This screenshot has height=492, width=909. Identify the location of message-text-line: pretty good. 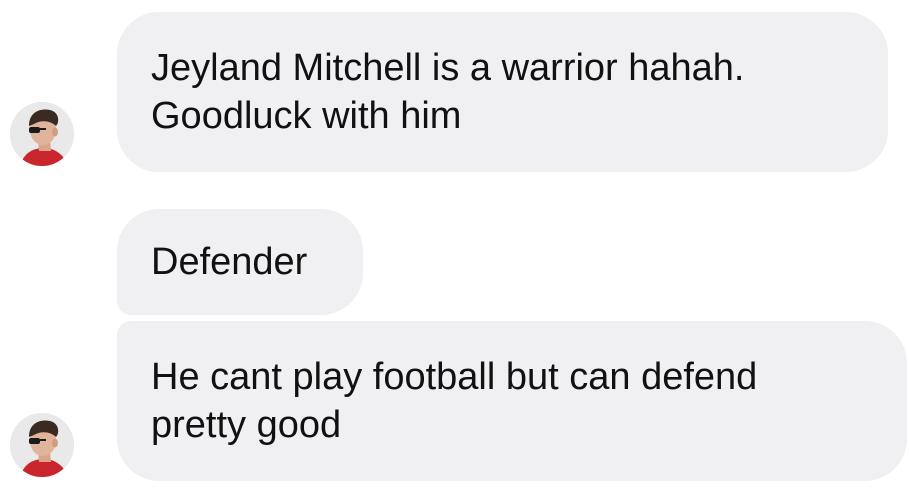
(246, 425).